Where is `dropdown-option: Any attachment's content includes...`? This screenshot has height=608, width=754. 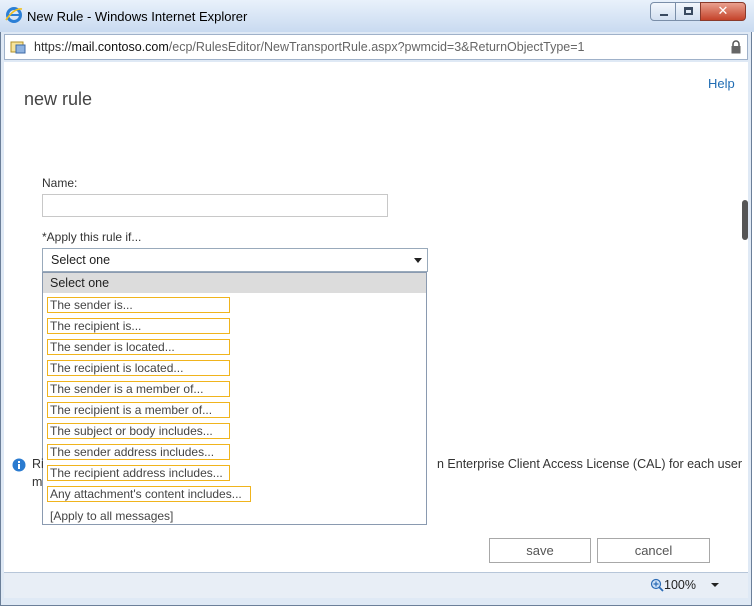 dropdown-option: Any attachment's content includes... is located at coordinates (149, 494).